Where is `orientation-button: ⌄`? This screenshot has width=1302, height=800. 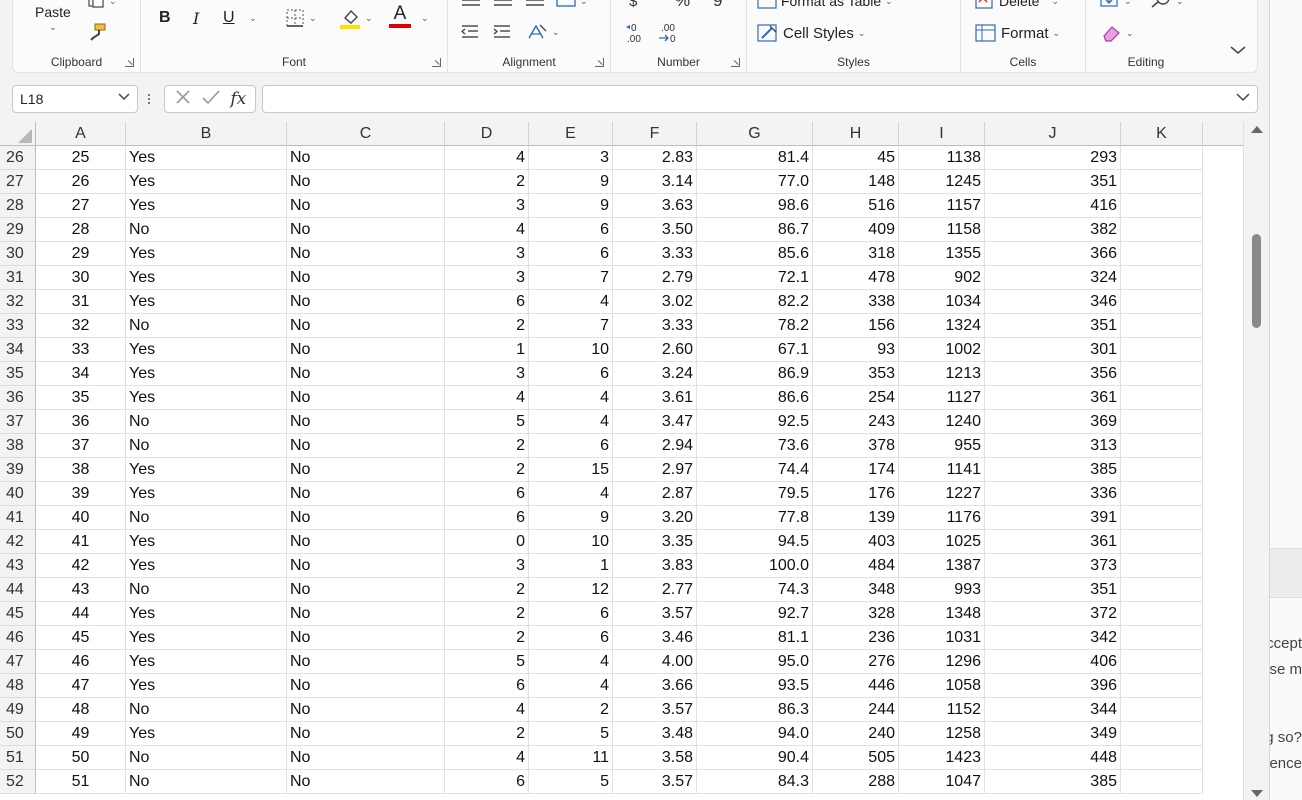 orientation-button: ⌄ is located at coordinates (543, 32).